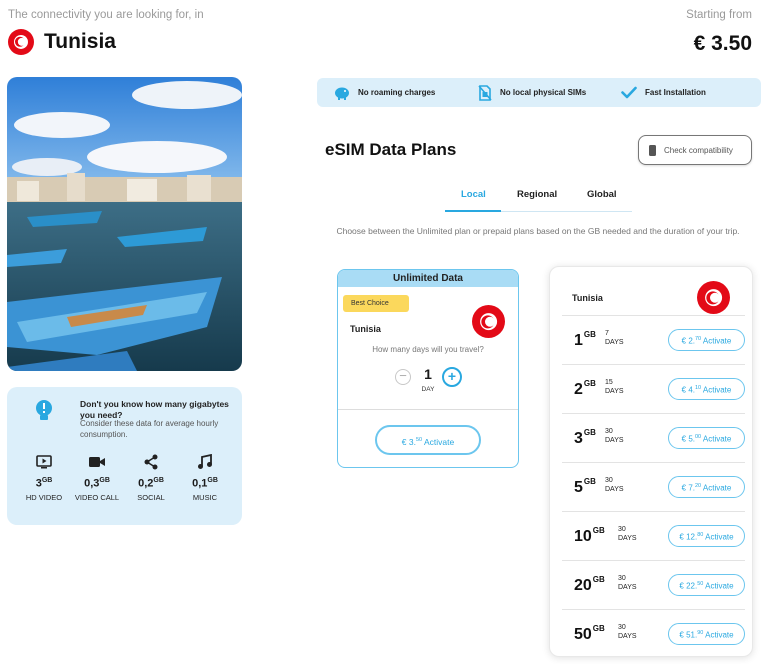 This screenshot has width=761, height=664. What do you see at coordinates (428, 409) in the screenshot?
I see `divider` at bounding box center [428, 409].